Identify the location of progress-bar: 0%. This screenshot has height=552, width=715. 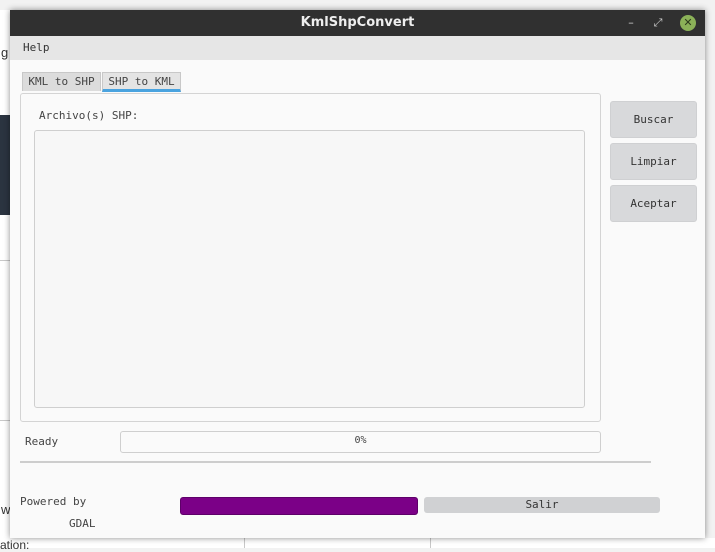
(360, 442).